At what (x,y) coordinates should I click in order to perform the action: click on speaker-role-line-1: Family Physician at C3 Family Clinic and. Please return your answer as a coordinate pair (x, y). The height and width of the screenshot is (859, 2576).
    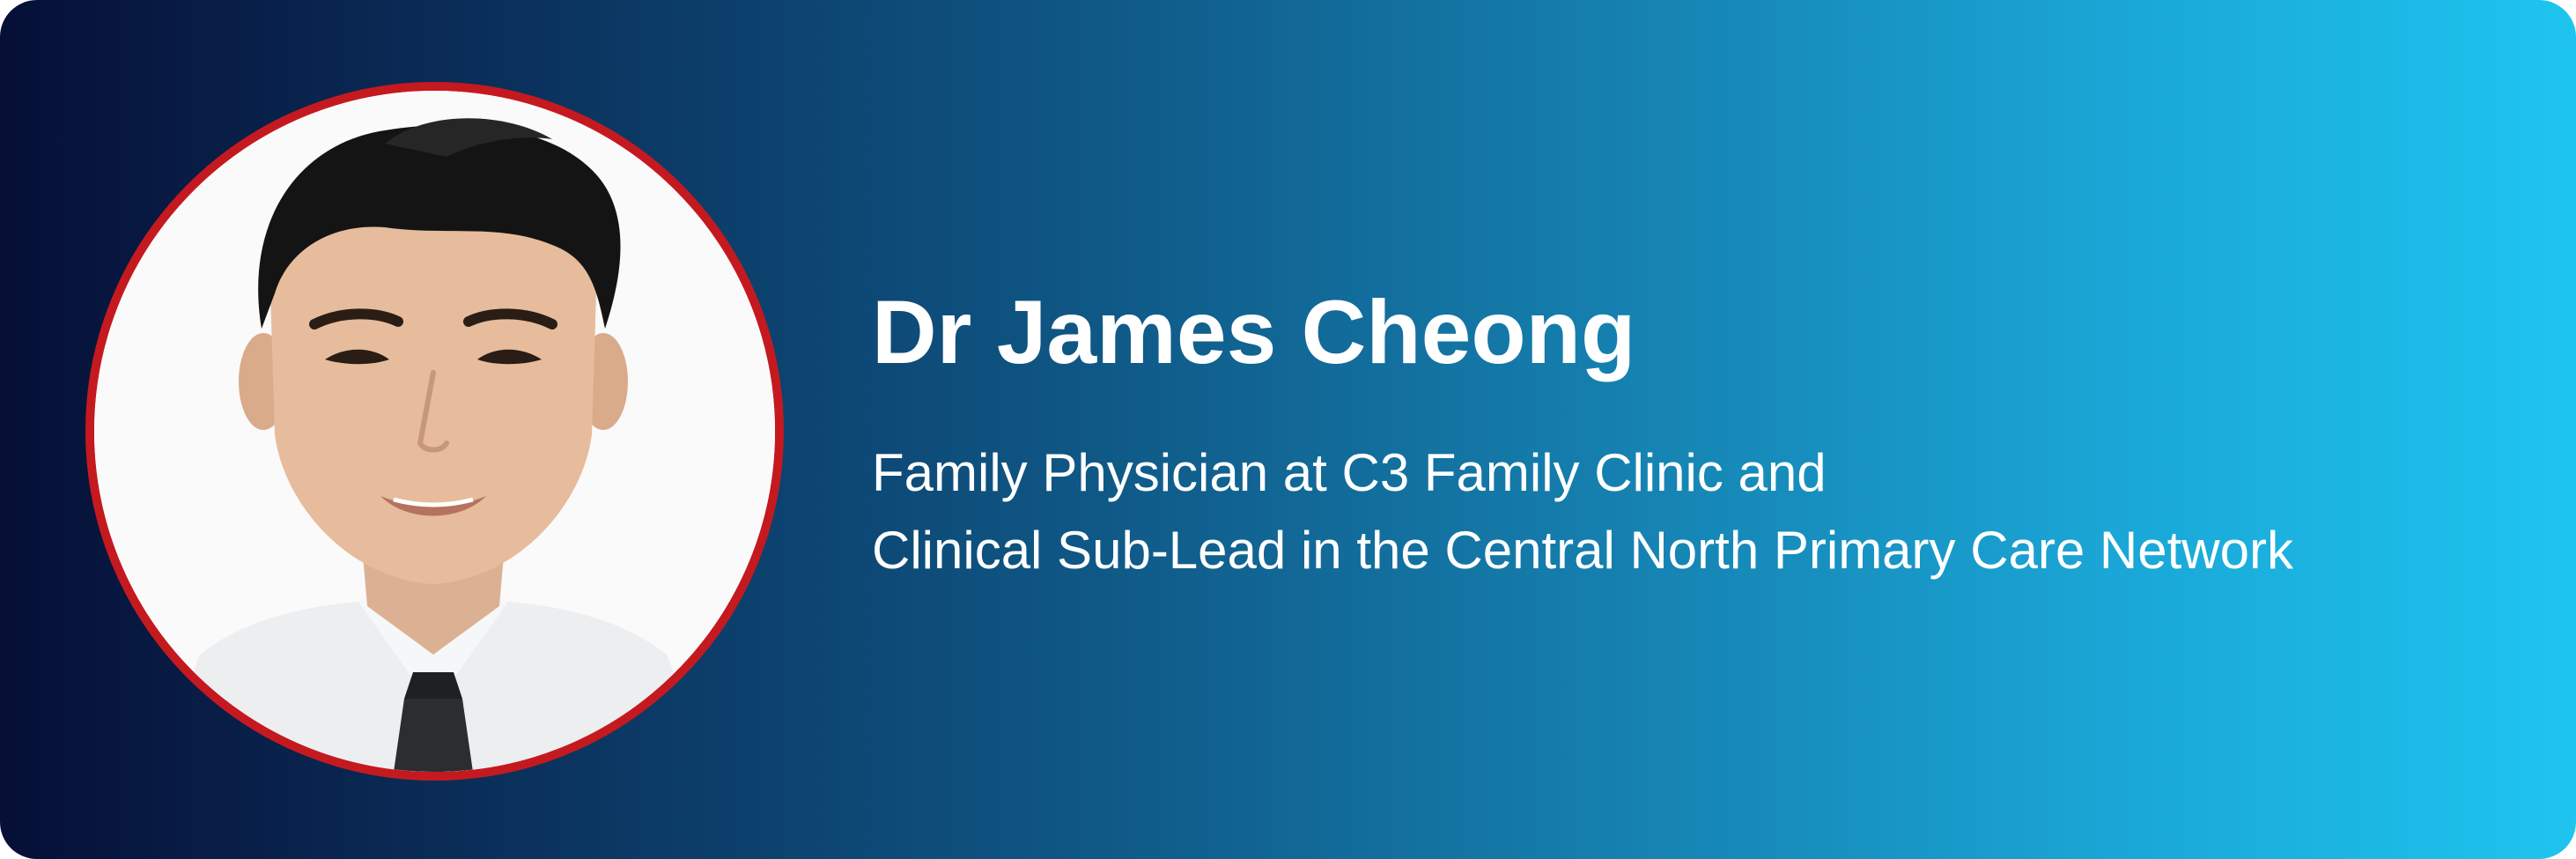
    Looking at the image, I should click on (1349, 473).